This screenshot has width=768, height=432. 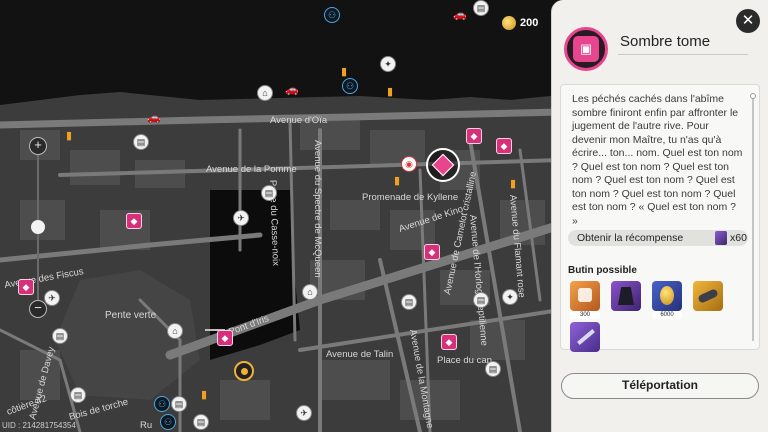 I want to click on close-button: ✕, so click(x=748, y=21).